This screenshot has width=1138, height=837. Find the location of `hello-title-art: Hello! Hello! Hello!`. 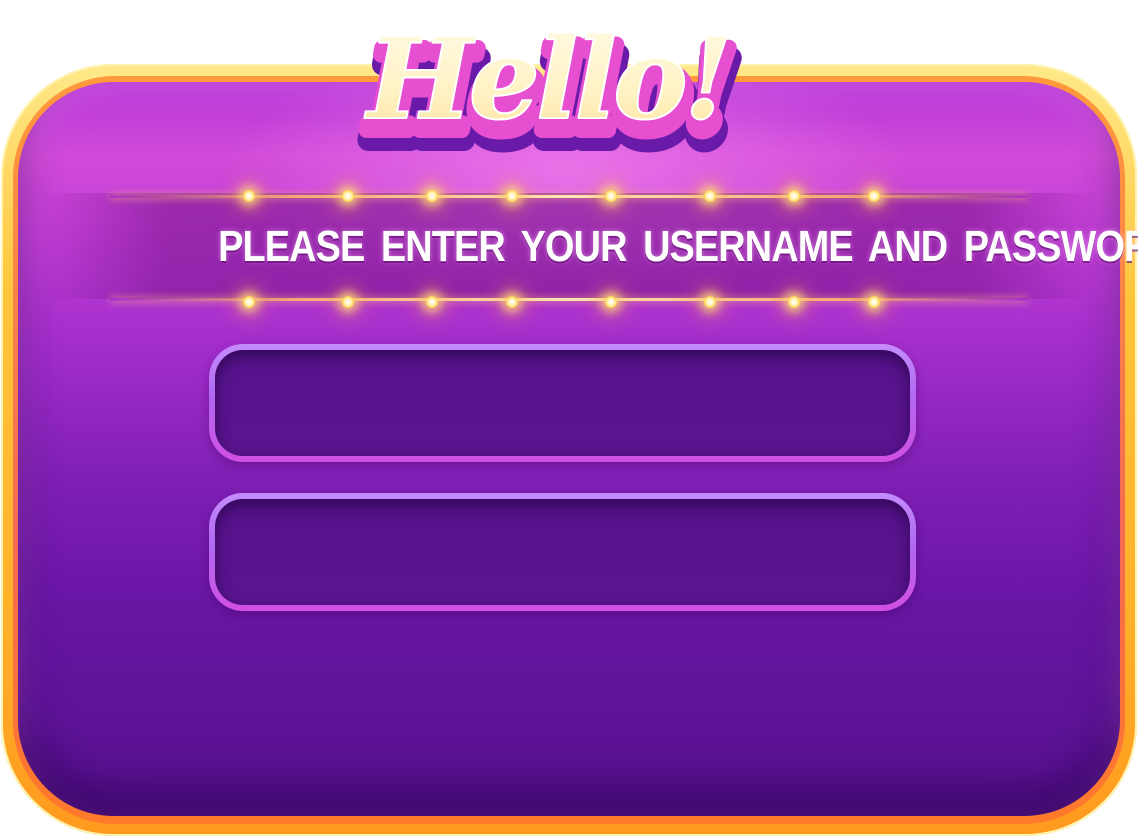

hello-title-art: Hello! Hello! Hello! is located at coordinates (552, 89).